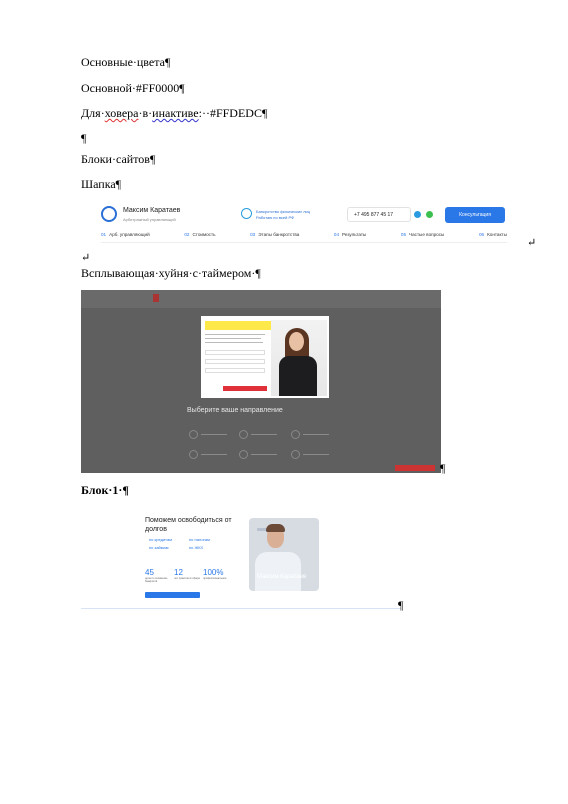 This screenshot has width=568, height=804. I want to click on debt-item: по налогам, so click(199, 539).